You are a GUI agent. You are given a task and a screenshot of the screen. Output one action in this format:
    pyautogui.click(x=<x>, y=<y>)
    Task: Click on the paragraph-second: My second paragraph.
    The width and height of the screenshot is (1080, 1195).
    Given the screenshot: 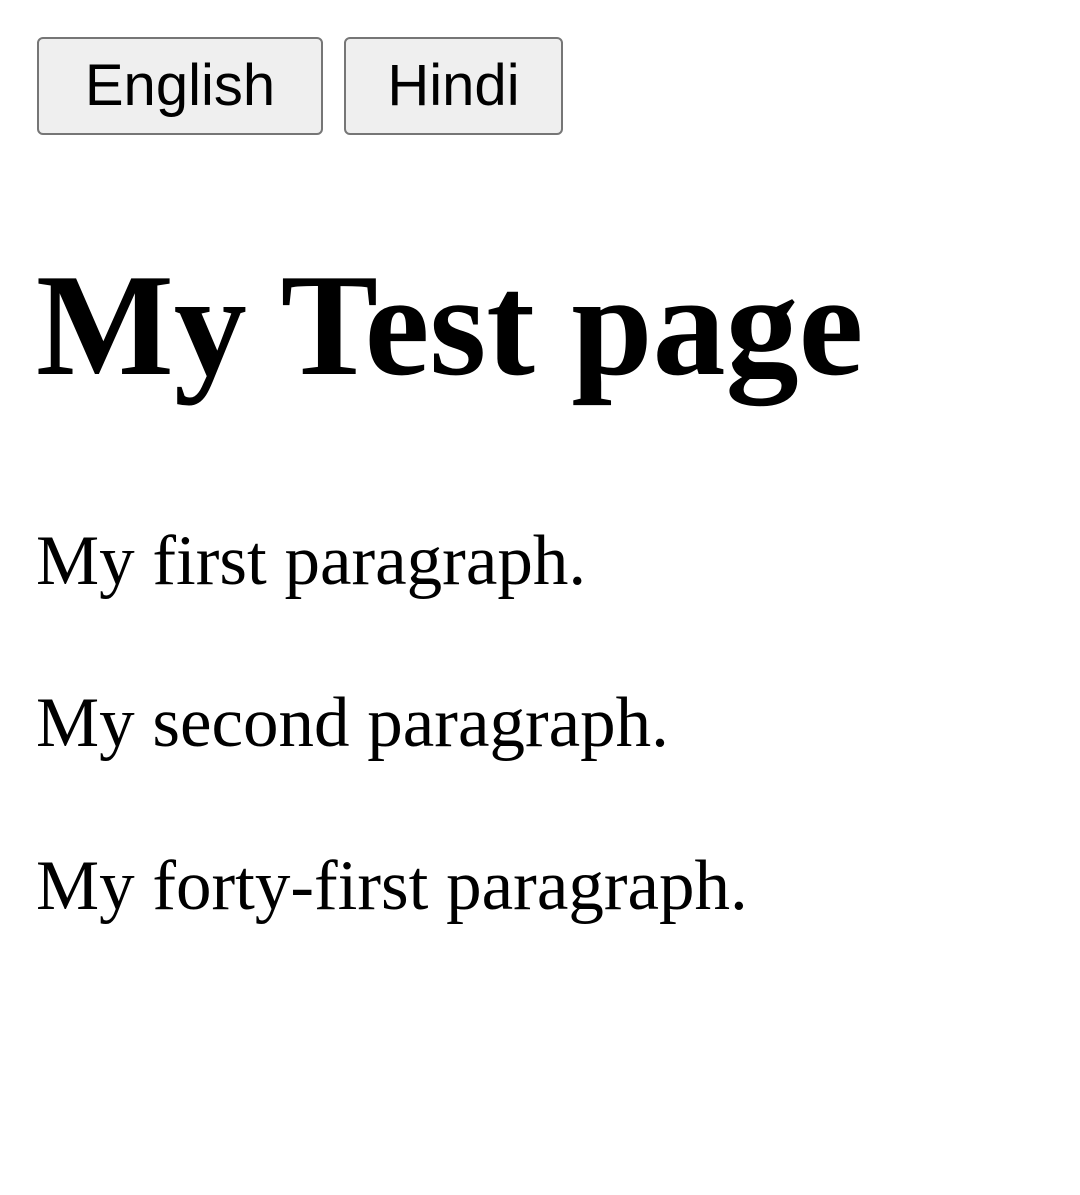 What is the action you would take?
    pyautogui.click(x=352, y=723)
    